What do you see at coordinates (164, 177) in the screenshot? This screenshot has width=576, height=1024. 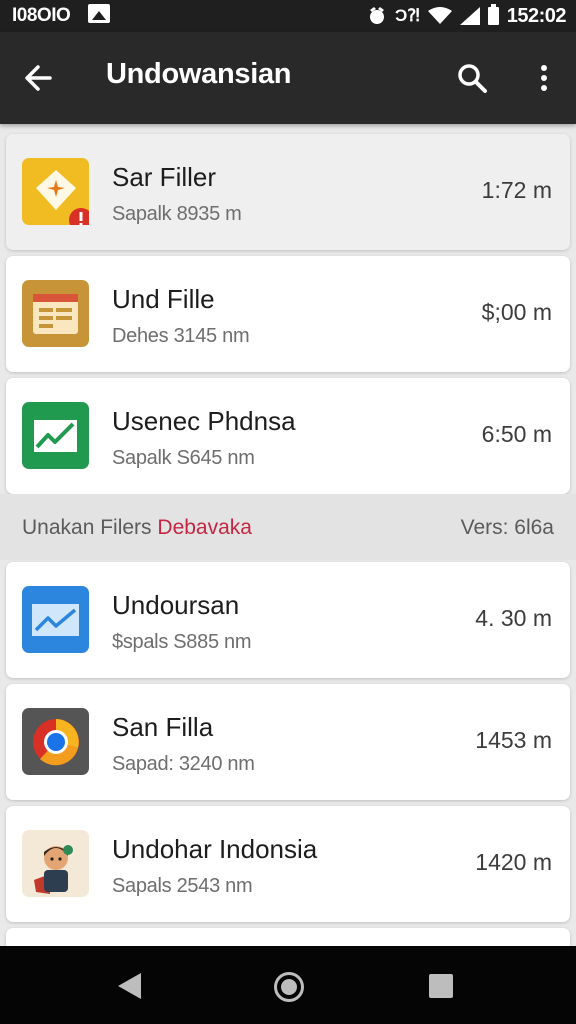 I see `item-title: Sar Filler` at bounding box center [164, 177].